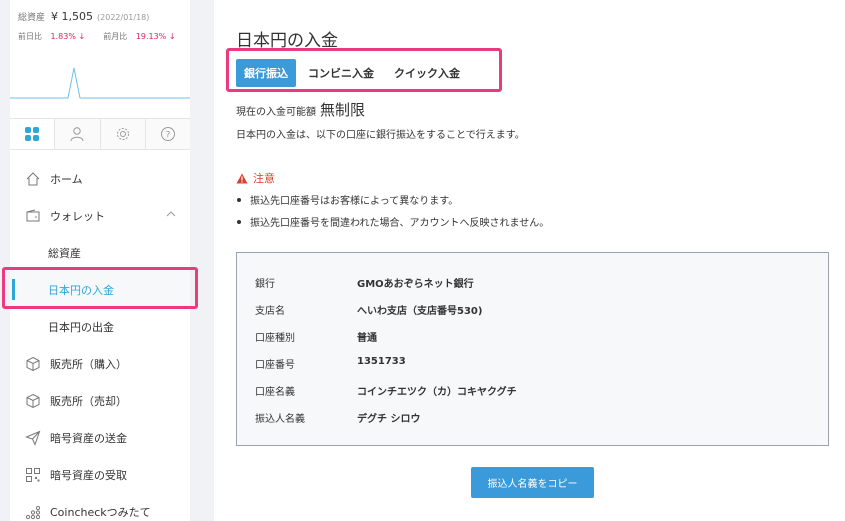 Image resolution: width=845 pixels, height=521 pixels. Describe the element at coordinates (100, 83) in the screenshot. I see `asset-sparkline` at that location.